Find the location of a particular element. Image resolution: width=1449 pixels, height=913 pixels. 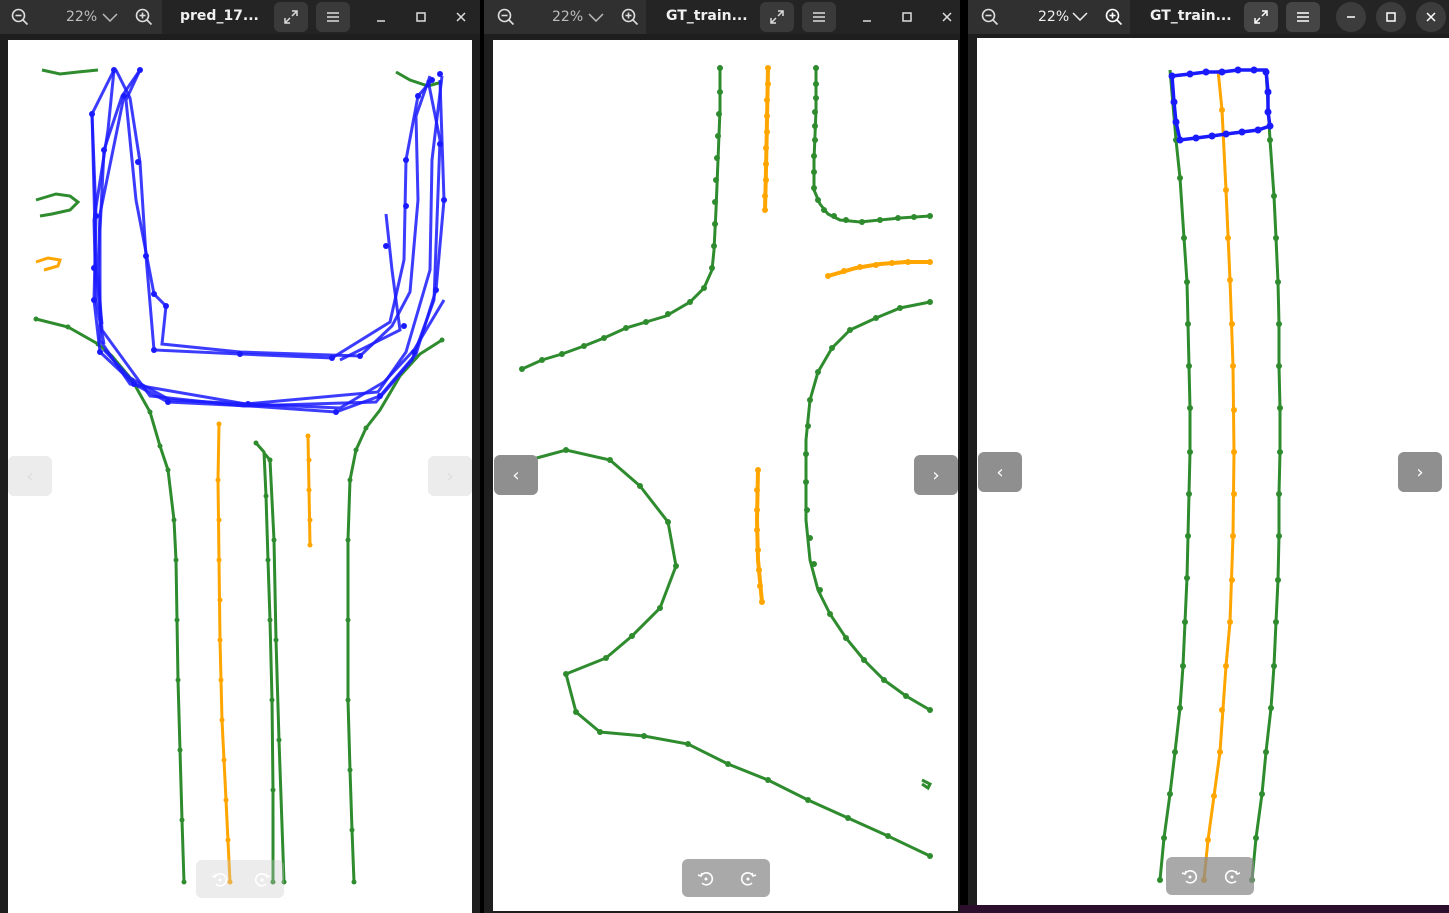

centerlines is located at coordinates (1219, 475).